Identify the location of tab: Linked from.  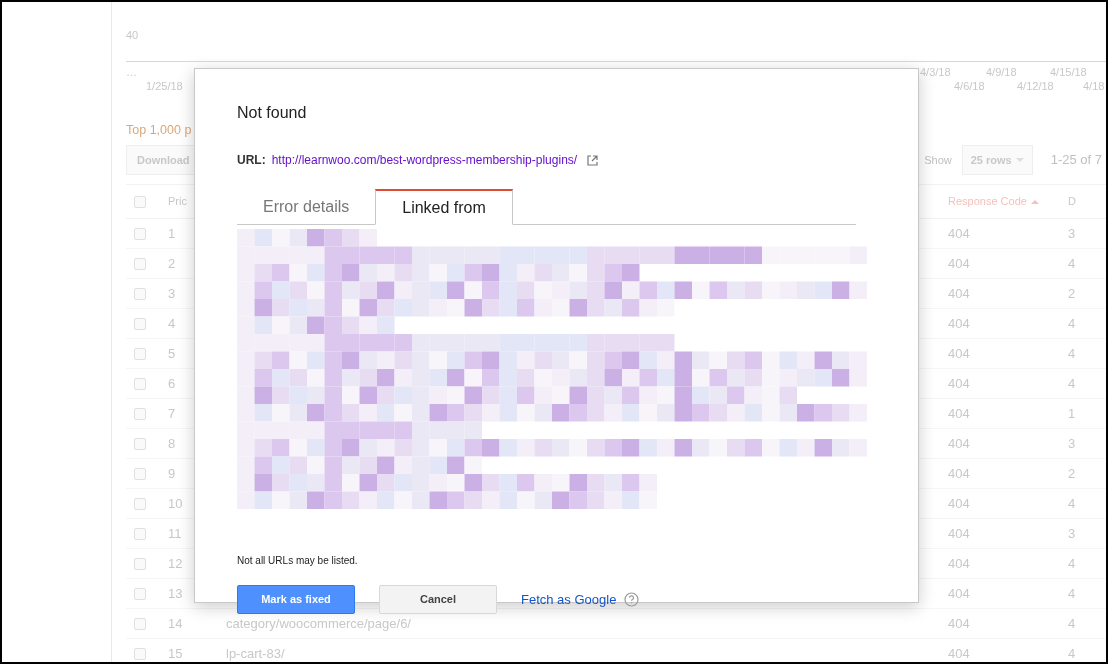
(444, 207).